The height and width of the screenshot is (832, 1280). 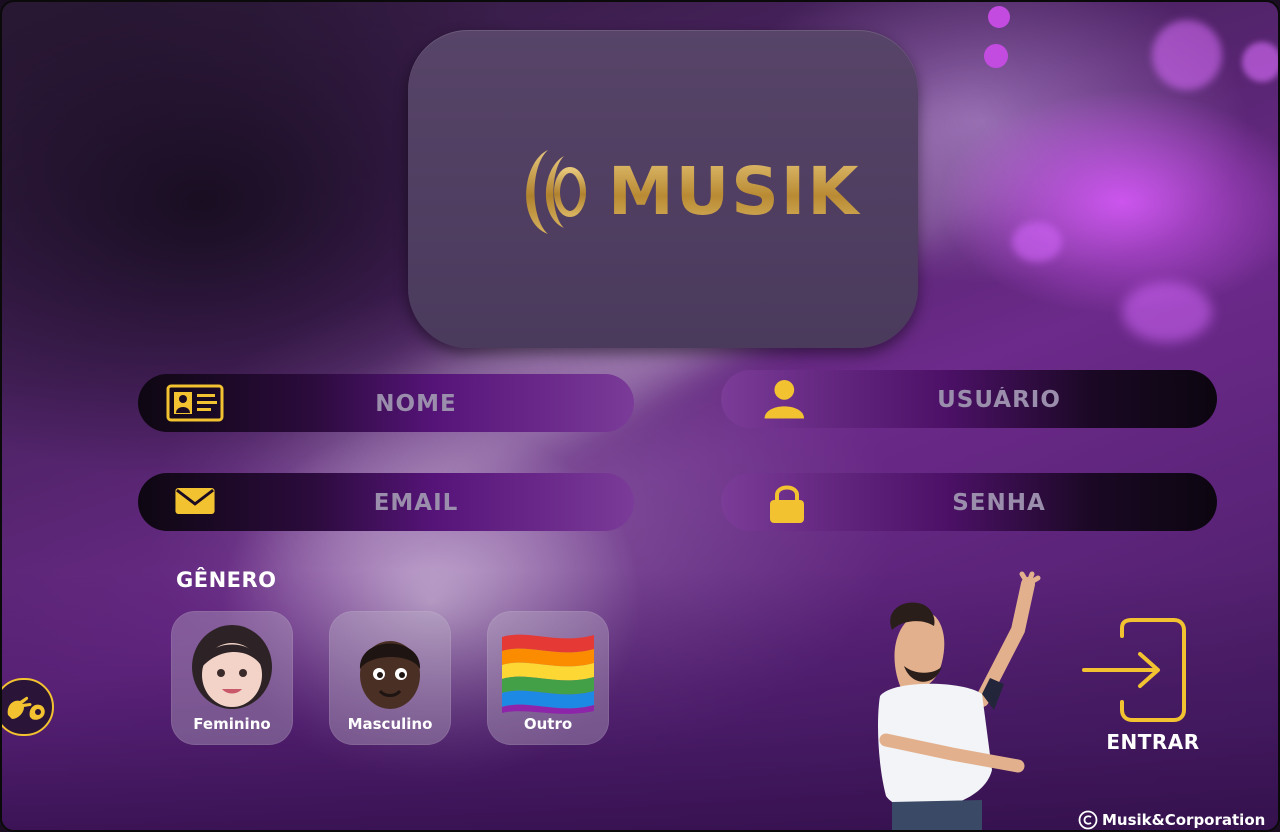 What do you see at coordinates (999, 400) in the screenshot?
I see `username-input` at bounding box center [999, 400].